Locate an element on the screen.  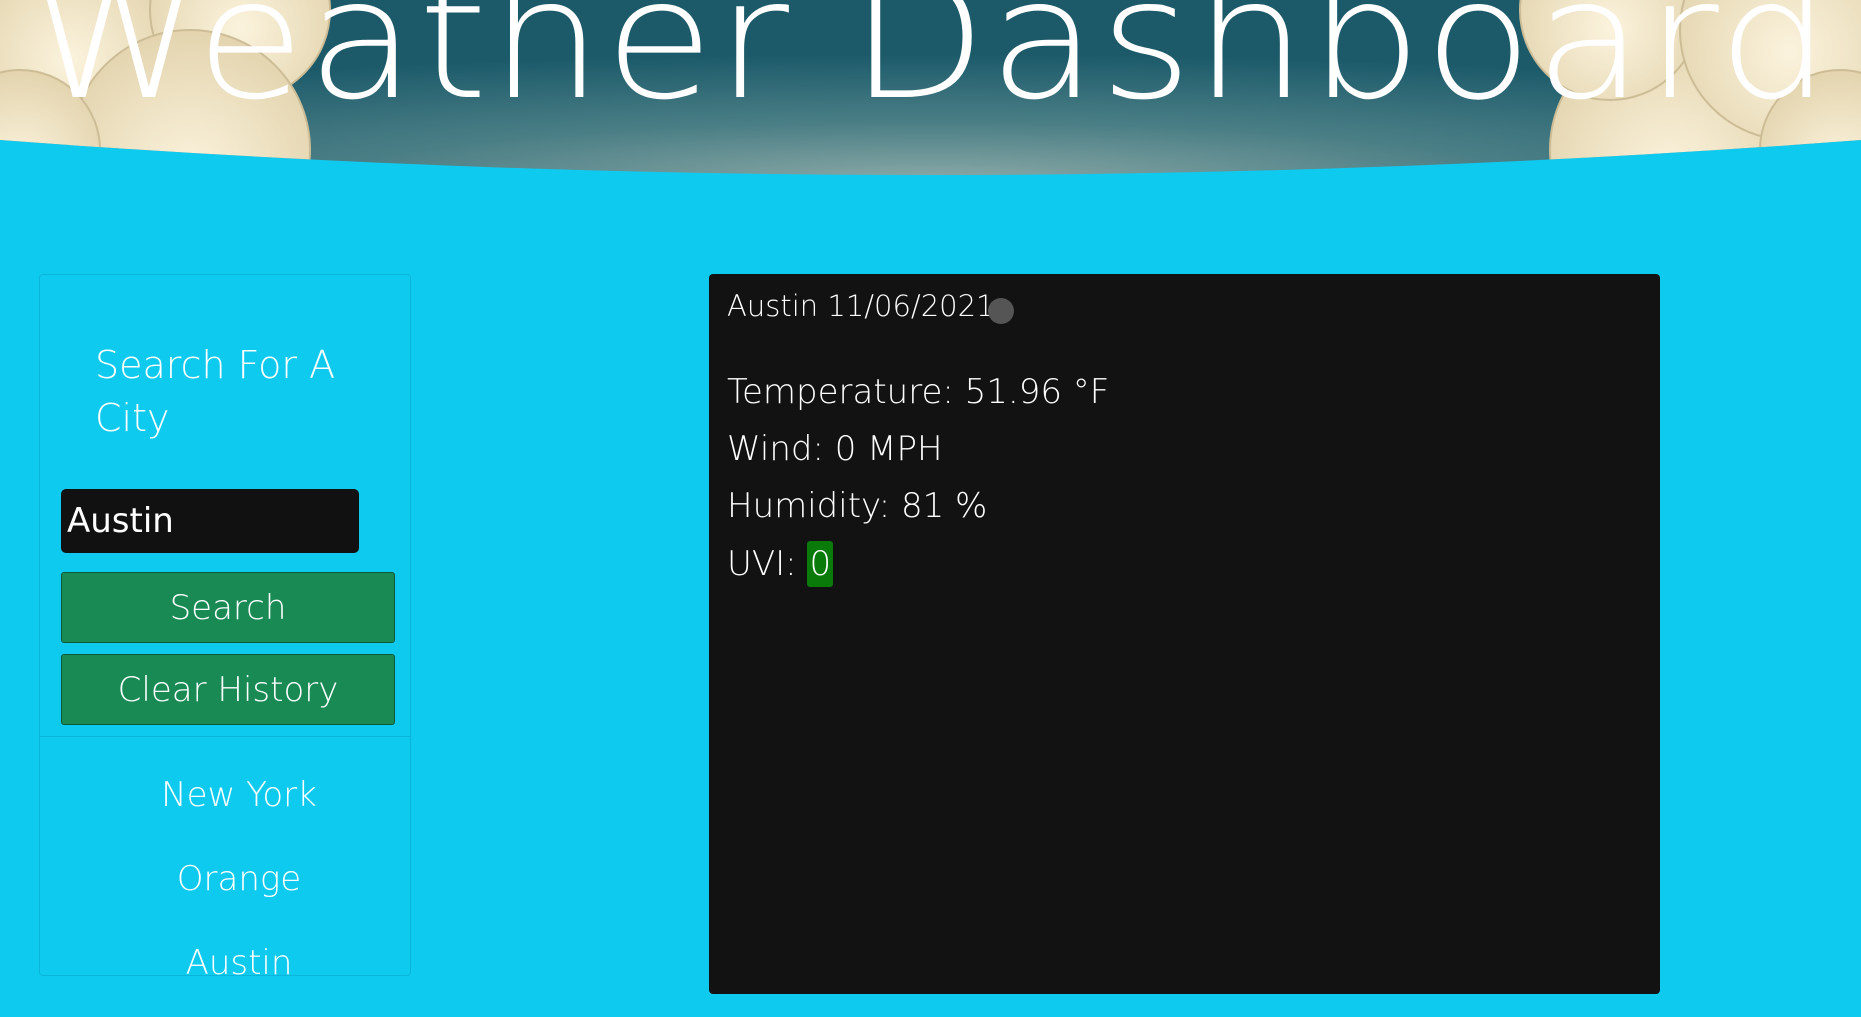
history-item: New York is located at coordinates (225, 807).